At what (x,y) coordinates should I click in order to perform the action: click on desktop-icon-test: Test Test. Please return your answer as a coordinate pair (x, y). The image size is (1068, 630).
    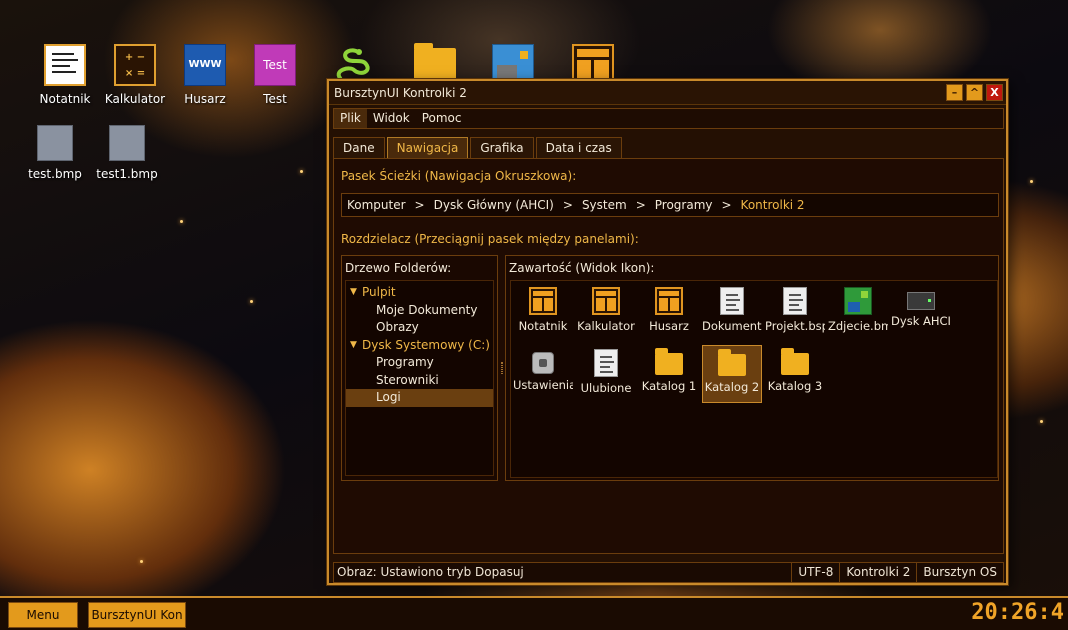
    Looking at the image, I should click on (275, 75).